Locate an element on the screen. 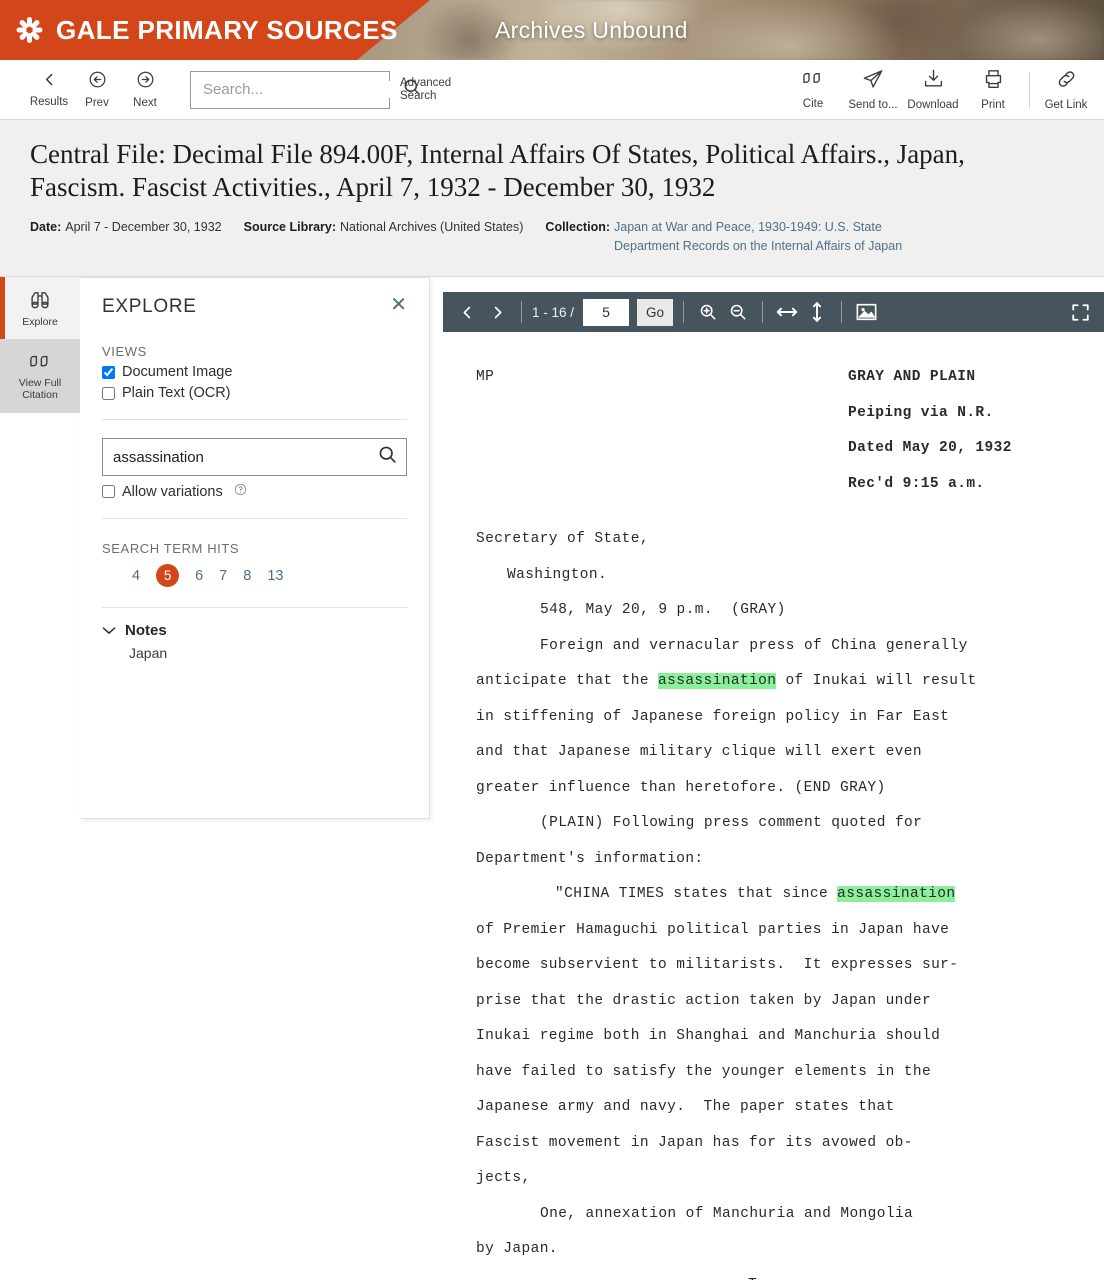 The height and width of the screenshot is (1280, 1104). hit-page-link: 7 is located at coordinates (223, 576).